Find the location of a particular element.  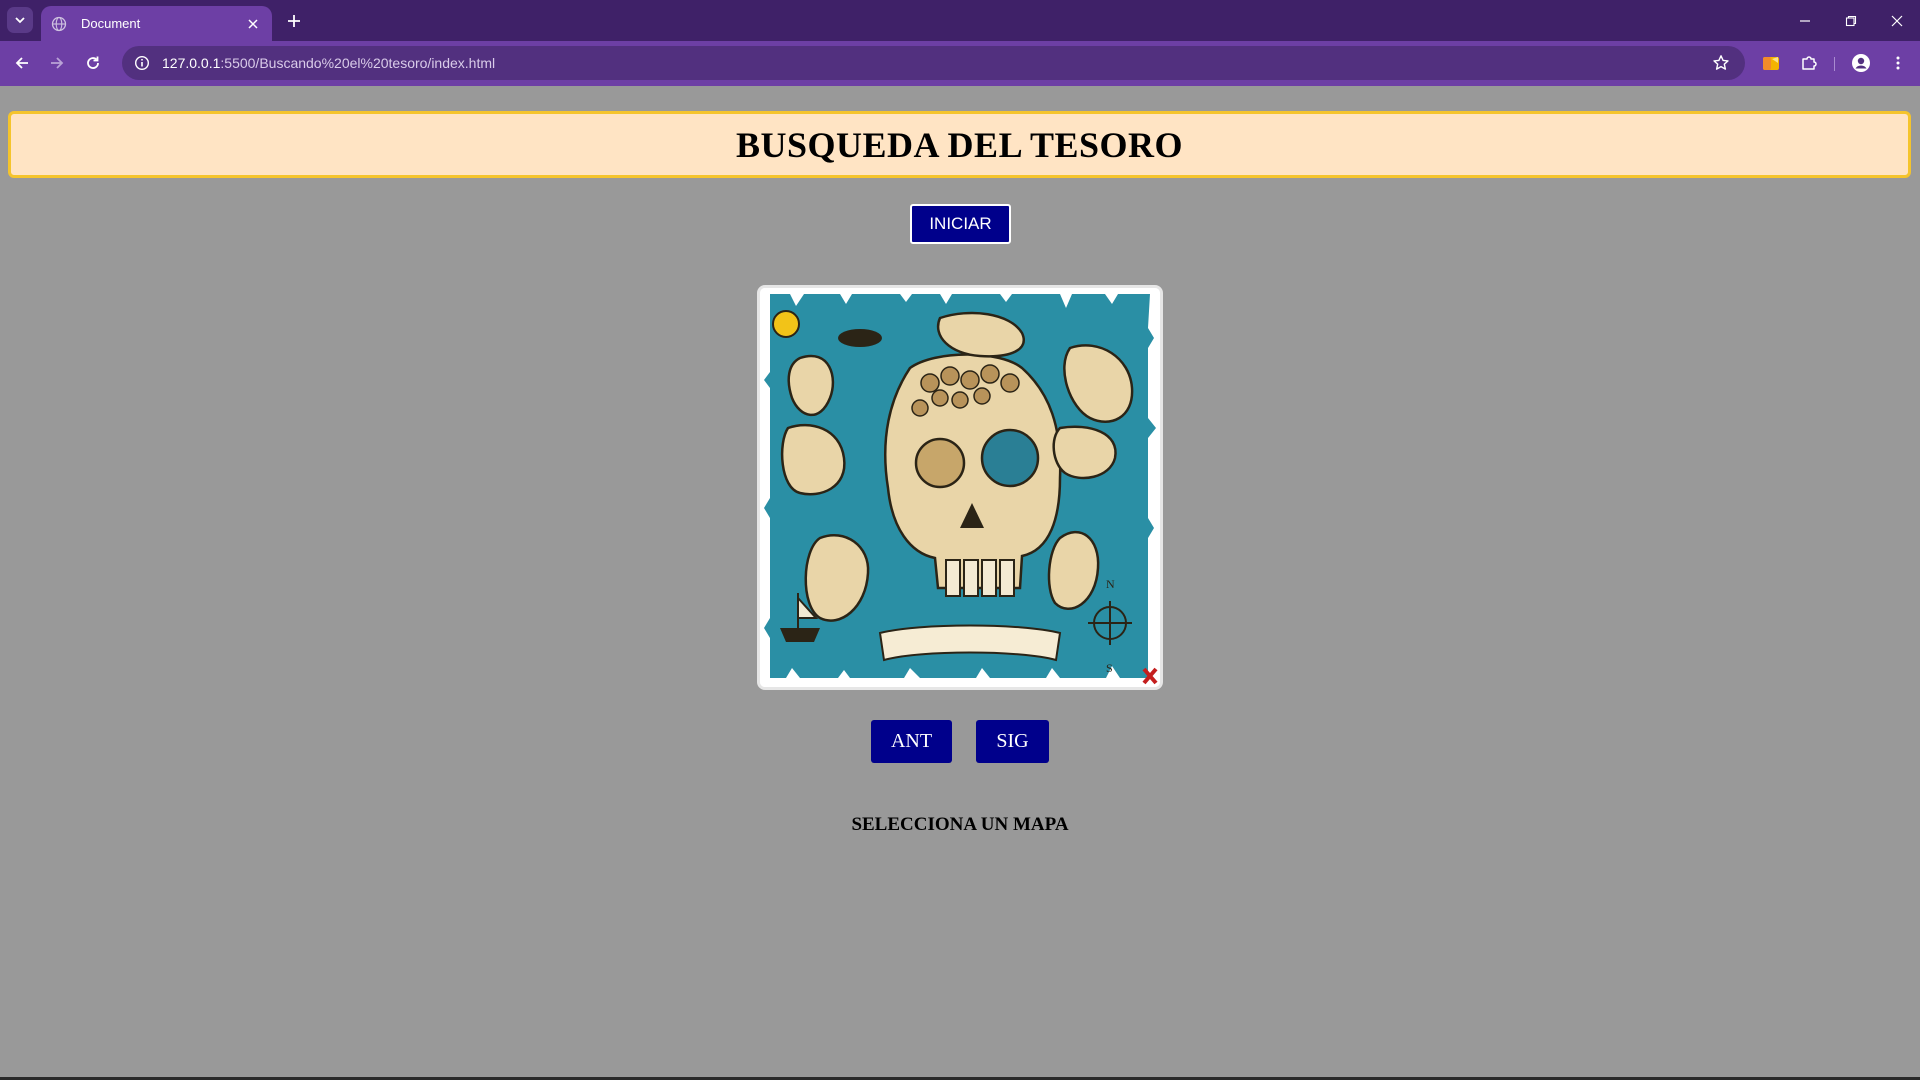

tab-title: Document is located at coordinates (111, 23).